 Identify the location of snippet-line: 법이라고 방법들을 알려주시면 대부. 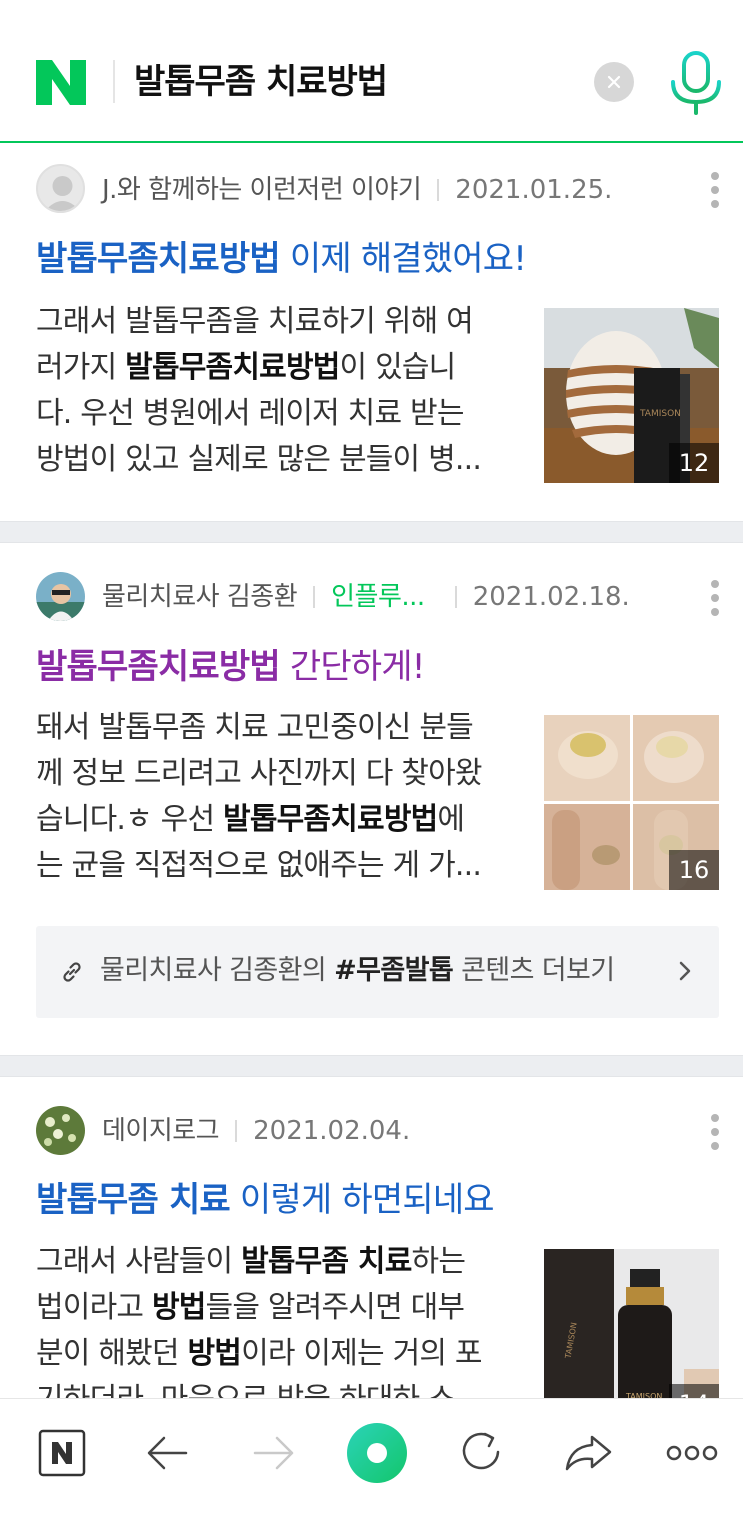
(250, 1307).